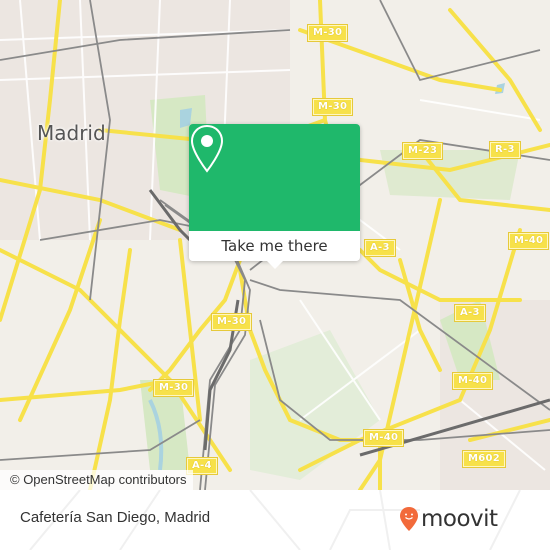  Describe the element at coordinates (96, 480) in the screenshot. I see `map-attribution: © OpenStreetMap contributors` at that location.